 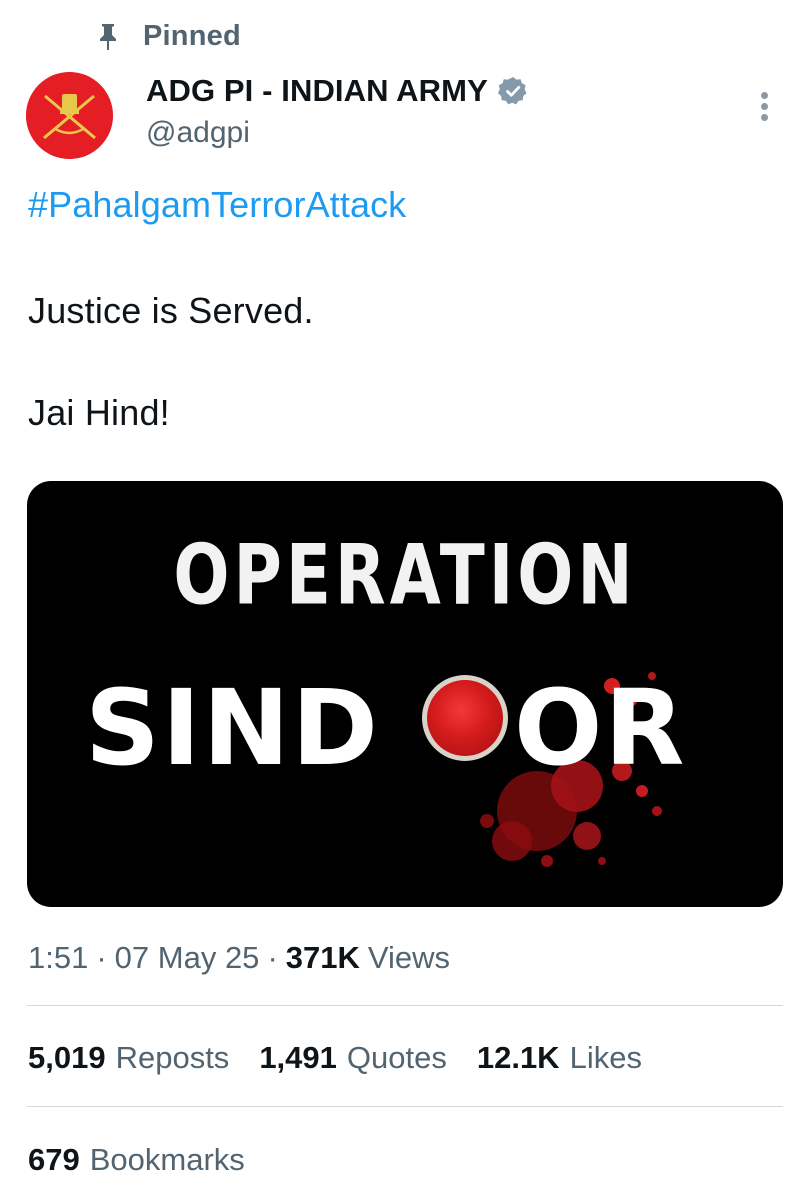 I want to click on media-word-left: SIND, so click(x=232, y=728).